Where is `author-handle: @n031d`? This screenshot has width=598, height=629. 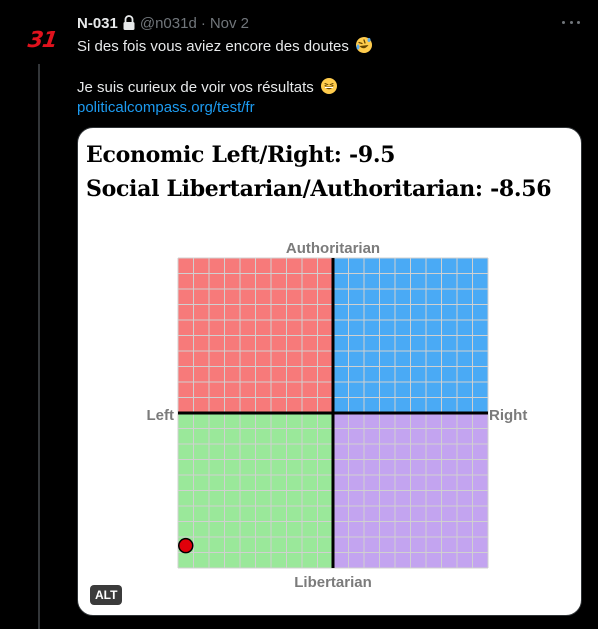 author-handle: @n031d is located at coordinates (168, 23).